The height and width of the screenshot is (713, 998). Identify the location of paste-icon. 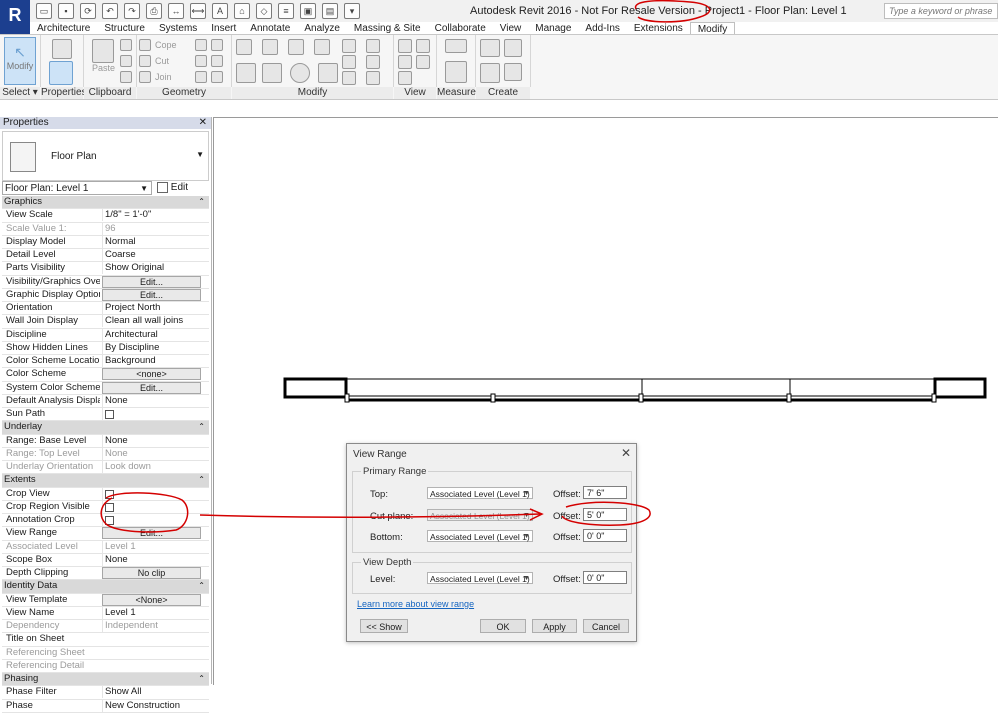
(103, 51).